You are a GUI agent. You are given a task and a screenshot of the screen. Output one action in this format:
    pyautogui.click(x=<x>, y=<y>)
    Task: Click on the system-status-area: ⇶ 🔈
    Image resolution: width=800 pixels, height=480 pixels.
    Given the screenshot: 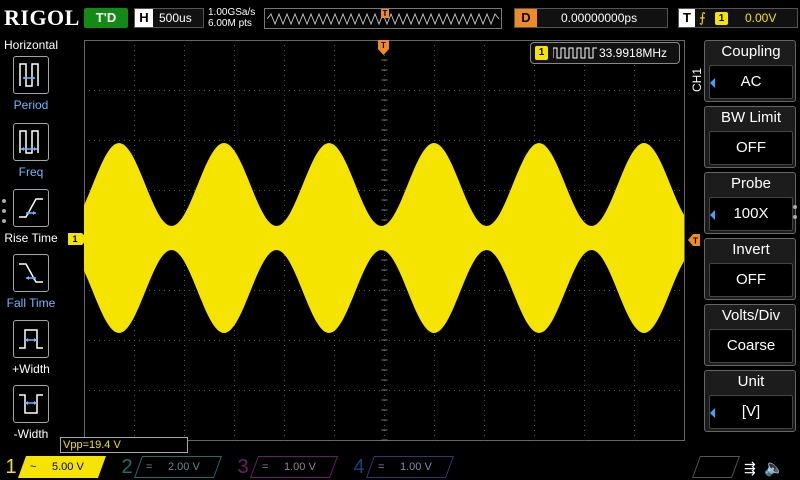 What is the action you would take?
    pyautogui.click(x=745, y=467)
    